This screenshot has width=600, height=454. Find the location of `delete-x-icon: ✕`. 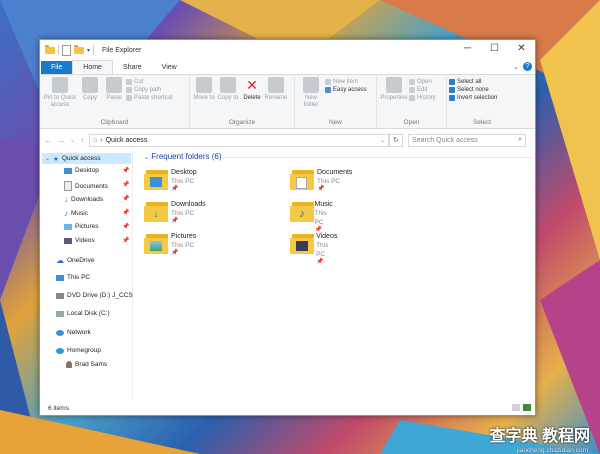

delete-x-icon: ✕ is located at coordinates (252, 85).